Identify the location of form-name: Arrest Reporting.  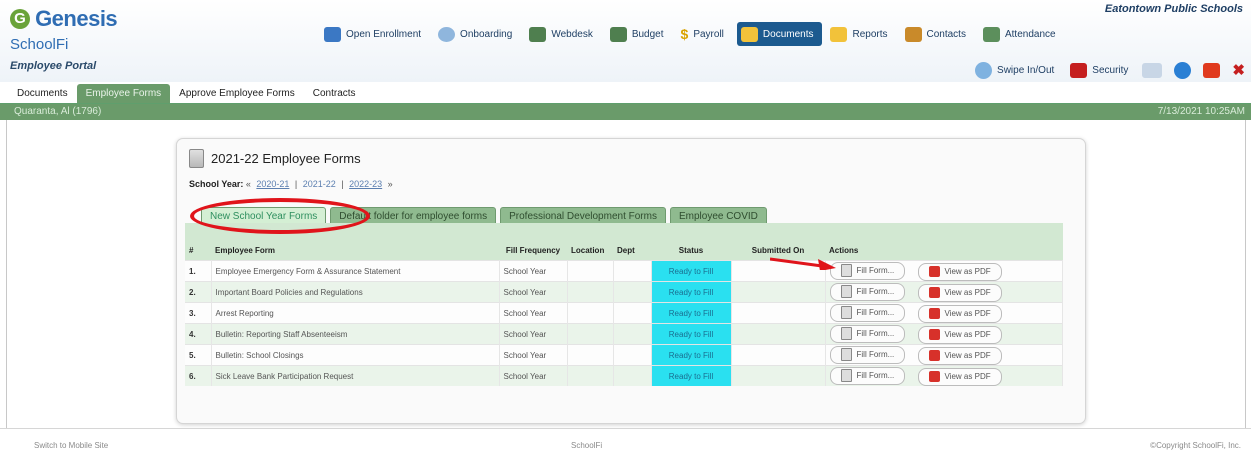
(355, 313).